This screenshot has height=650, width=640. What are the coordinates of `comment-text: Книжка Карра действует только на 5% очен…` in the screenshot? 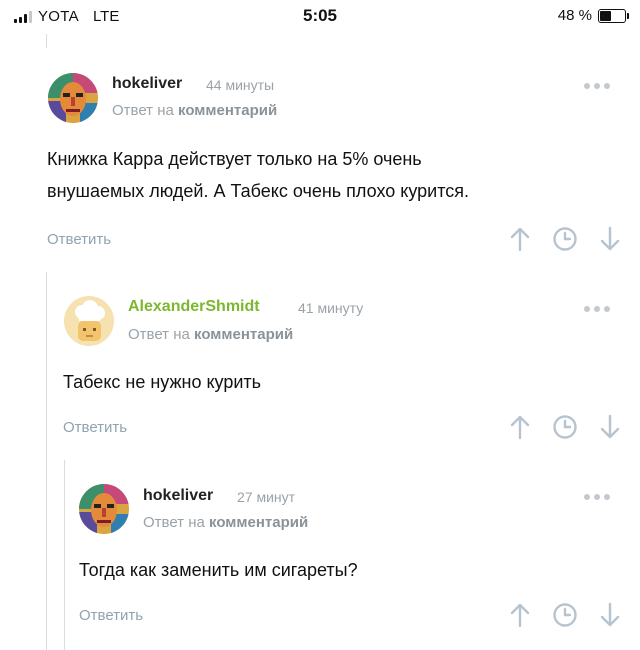 It's located at (258, 175).